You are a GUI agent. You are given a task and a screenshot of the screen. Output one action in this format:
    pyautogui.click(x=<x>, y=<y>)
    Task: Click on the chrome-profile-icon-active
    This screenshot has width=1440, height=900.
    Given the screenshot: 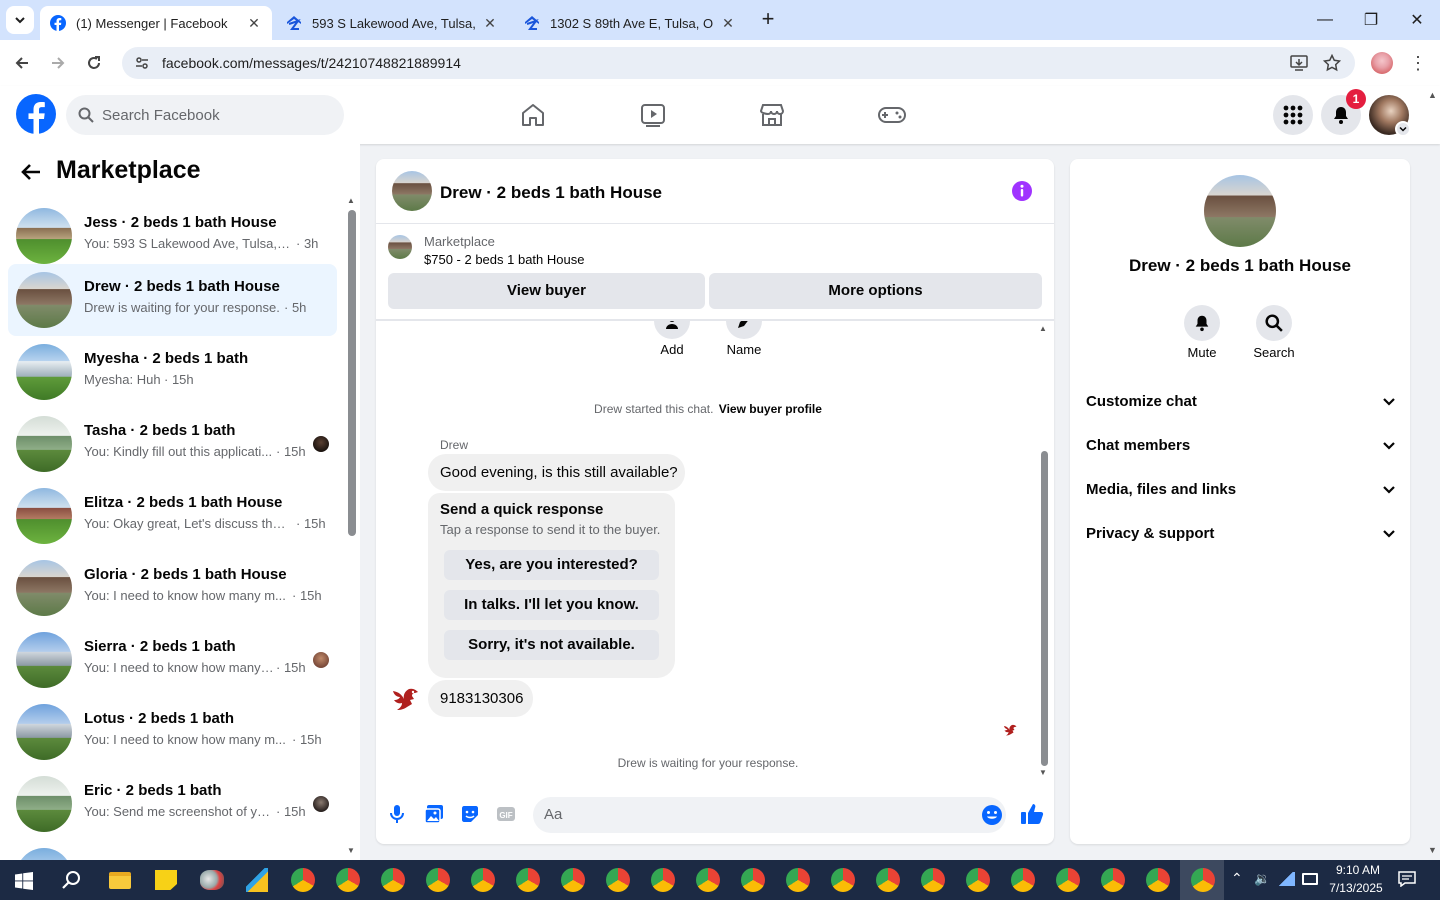 What is the action you would take?
    pyautogui.click(x=1203, y=880)
    